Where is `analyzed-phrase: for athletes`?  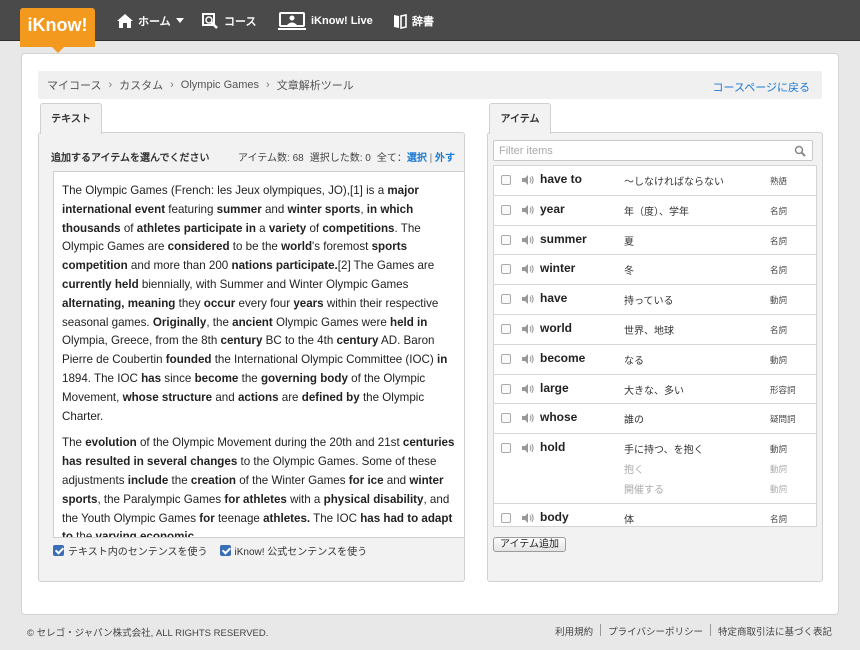 analyzed-phrase: for athletes is located at coordinates (255, 499).